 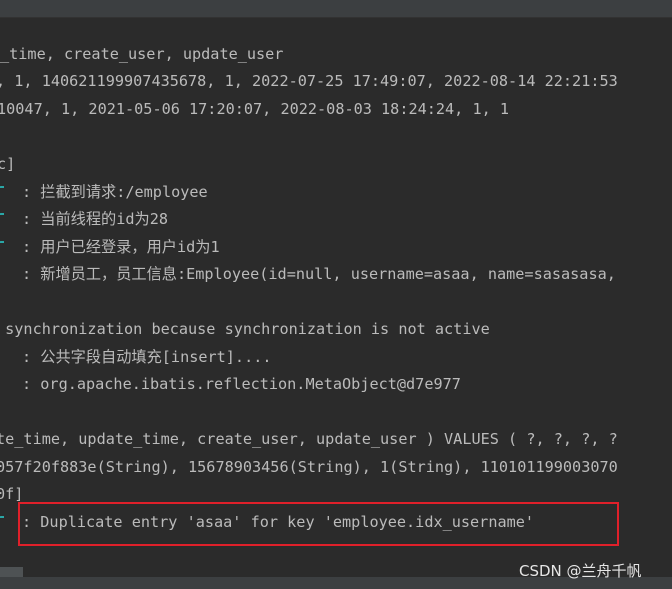 What do you see at coordinates (95, 219) in the screenshot?
I see `log-line: : 当前线程的id为28` at bounding box center [95, 219].